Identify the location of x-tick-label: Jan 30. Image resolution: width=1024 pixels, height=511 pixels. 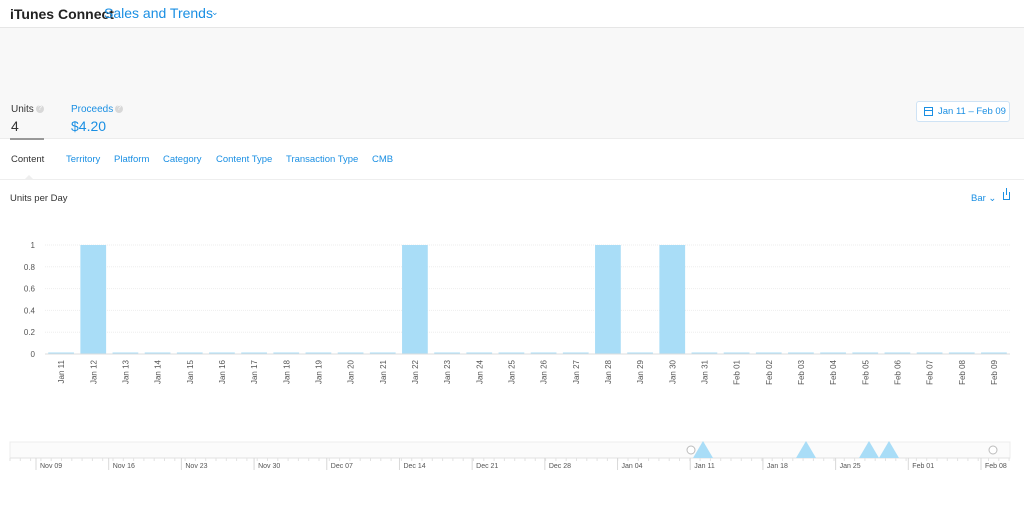
(672, 371).